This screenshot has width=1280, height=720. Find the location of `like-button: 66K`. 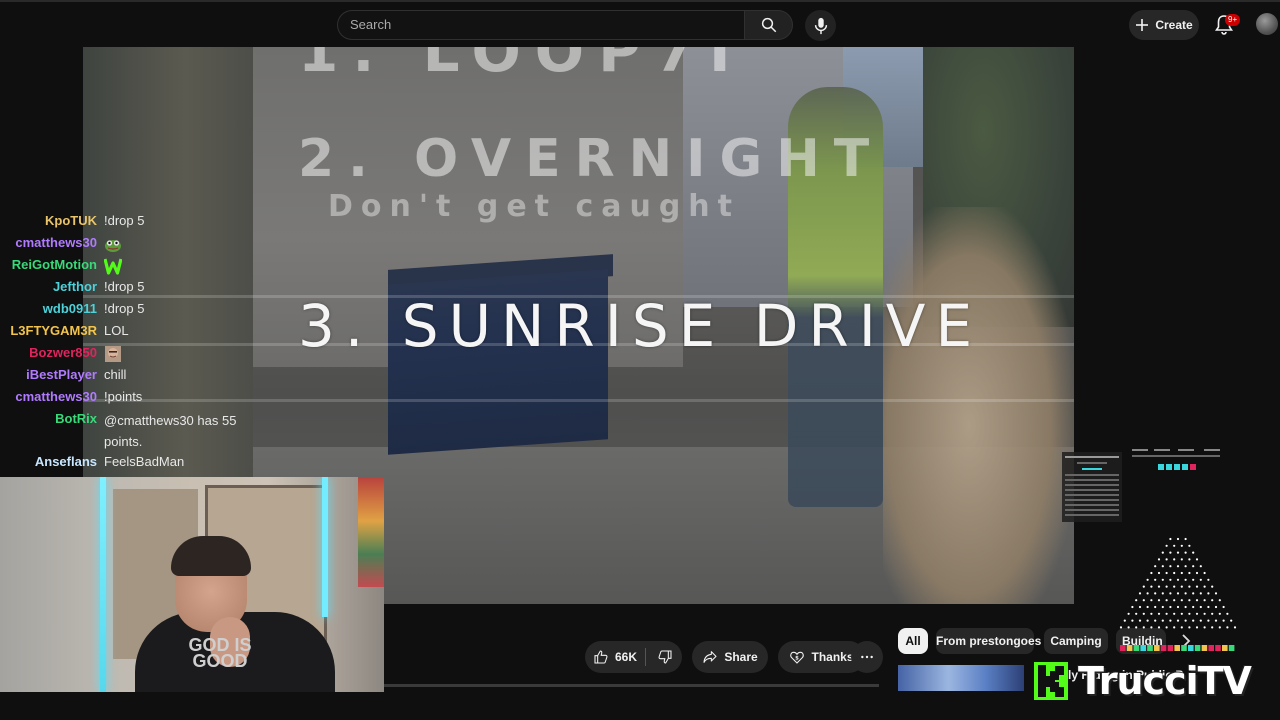

like-button: 66K is located at coordinates (615, 657).